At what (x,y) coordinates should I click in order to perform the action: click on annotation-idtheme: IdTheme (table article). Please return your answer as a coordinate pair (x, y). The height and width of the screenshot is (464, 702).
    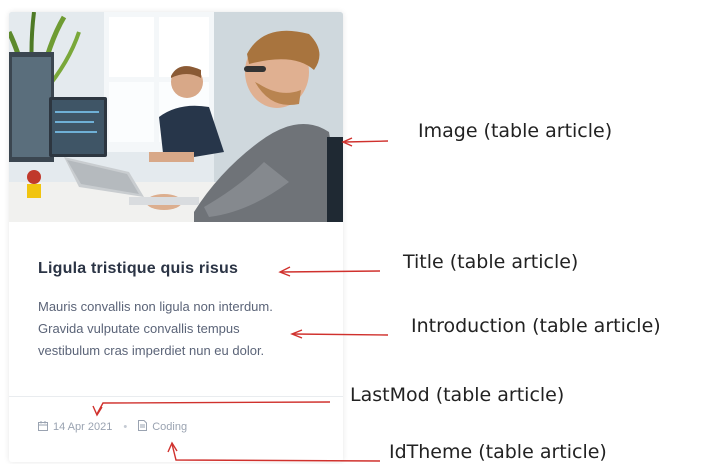
    Looking at the image, I should click on (498, 452).